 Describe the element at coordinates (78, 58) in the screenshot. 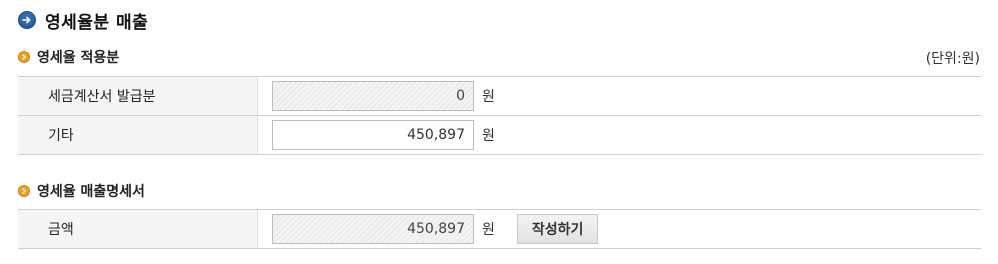

I see `applied-heading: 영세율 적용분` at that location.